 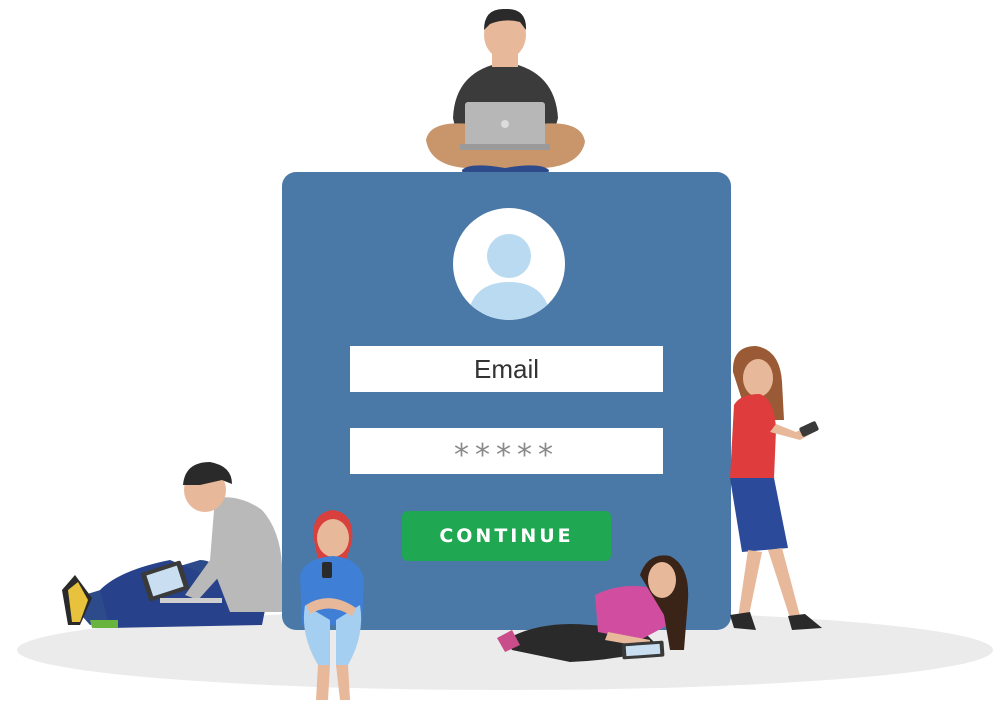 What do you see at coordinates (332, 605) in the screenshot?
I see `person-with-phone-sitting` at bounding box center [332, 605].